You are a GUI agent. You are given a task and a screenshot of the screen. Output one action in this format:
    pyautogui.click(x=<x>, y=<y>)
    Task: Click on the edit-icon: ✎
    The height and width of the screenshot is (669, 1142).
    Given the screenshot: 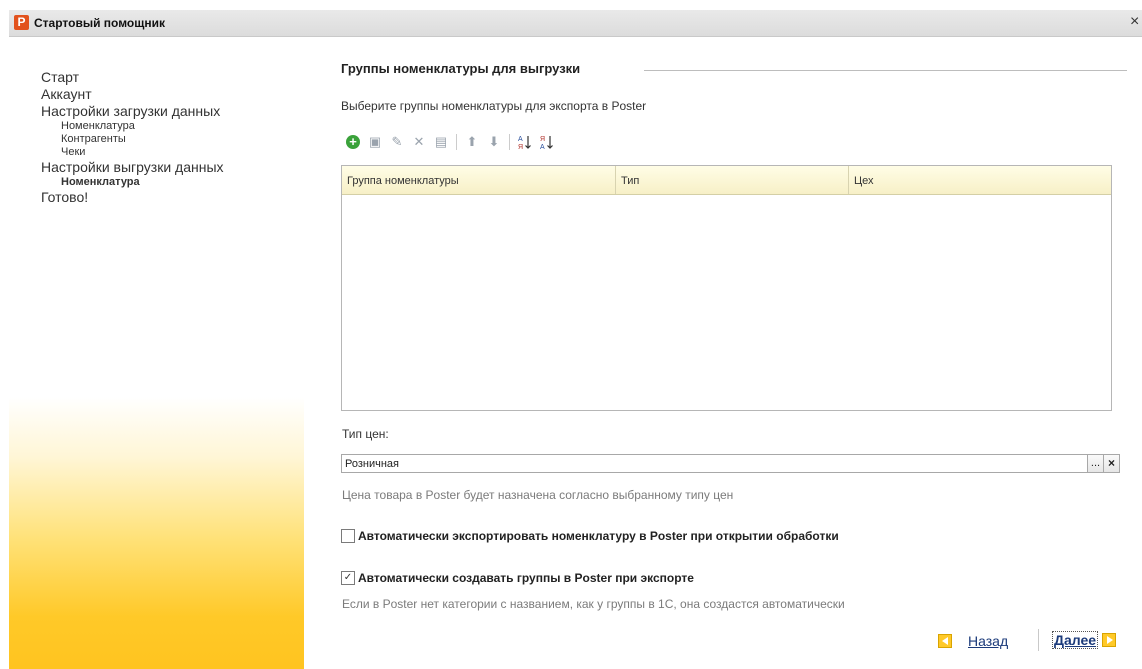 What is the action you would take?
    pyautogui.click(x=397, y=141)
    